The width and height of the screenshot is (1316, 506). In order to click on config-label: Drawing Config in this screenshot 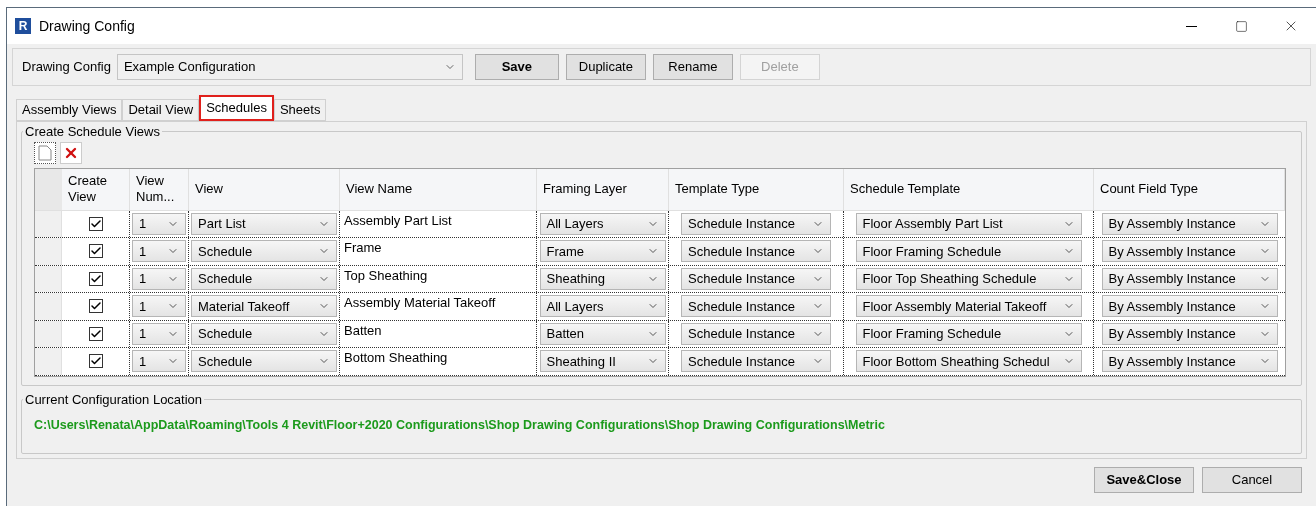, I will do `click(66, 67)`.